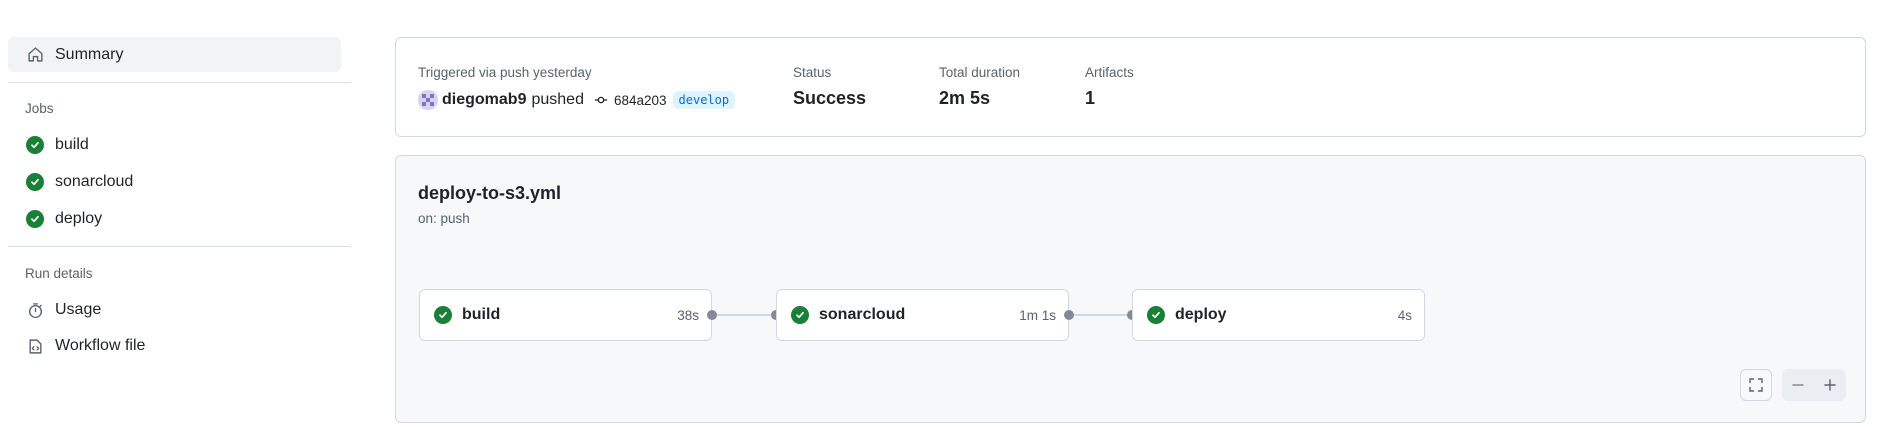  I want to click on avatar, so click(428, 100).